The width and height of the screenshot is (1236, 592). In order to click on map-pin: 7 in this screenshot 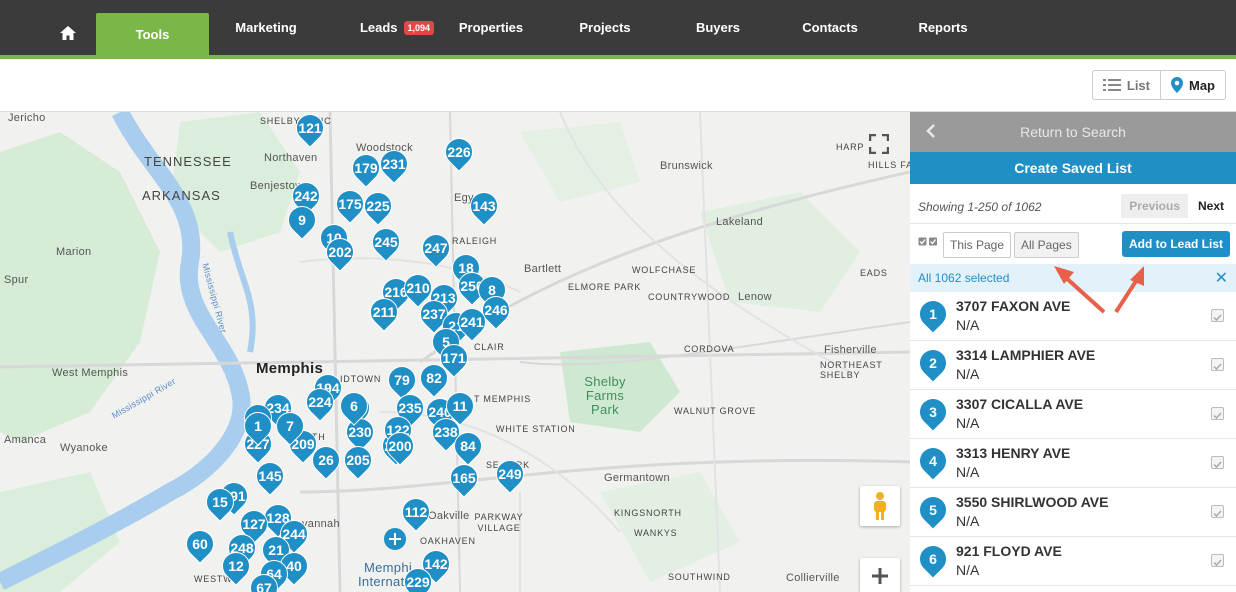, I will do `click(290, 426)`.